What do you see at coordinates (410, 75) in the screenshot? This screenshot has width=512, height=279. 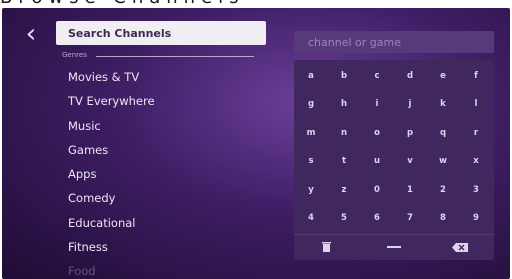 I see `key: d` at bounding box center [410, 75].